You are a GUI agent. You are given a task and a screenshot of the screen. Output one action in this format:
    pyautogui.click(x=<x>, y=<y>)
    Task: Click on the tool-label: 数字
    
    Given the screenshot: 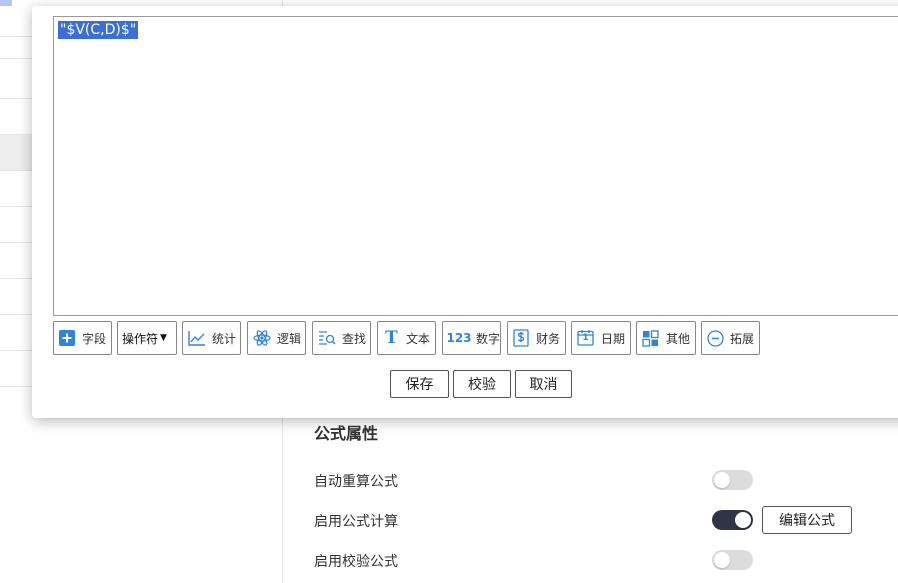 What is the action you would take?
    pyautogui.click(x=488, y=338)
    